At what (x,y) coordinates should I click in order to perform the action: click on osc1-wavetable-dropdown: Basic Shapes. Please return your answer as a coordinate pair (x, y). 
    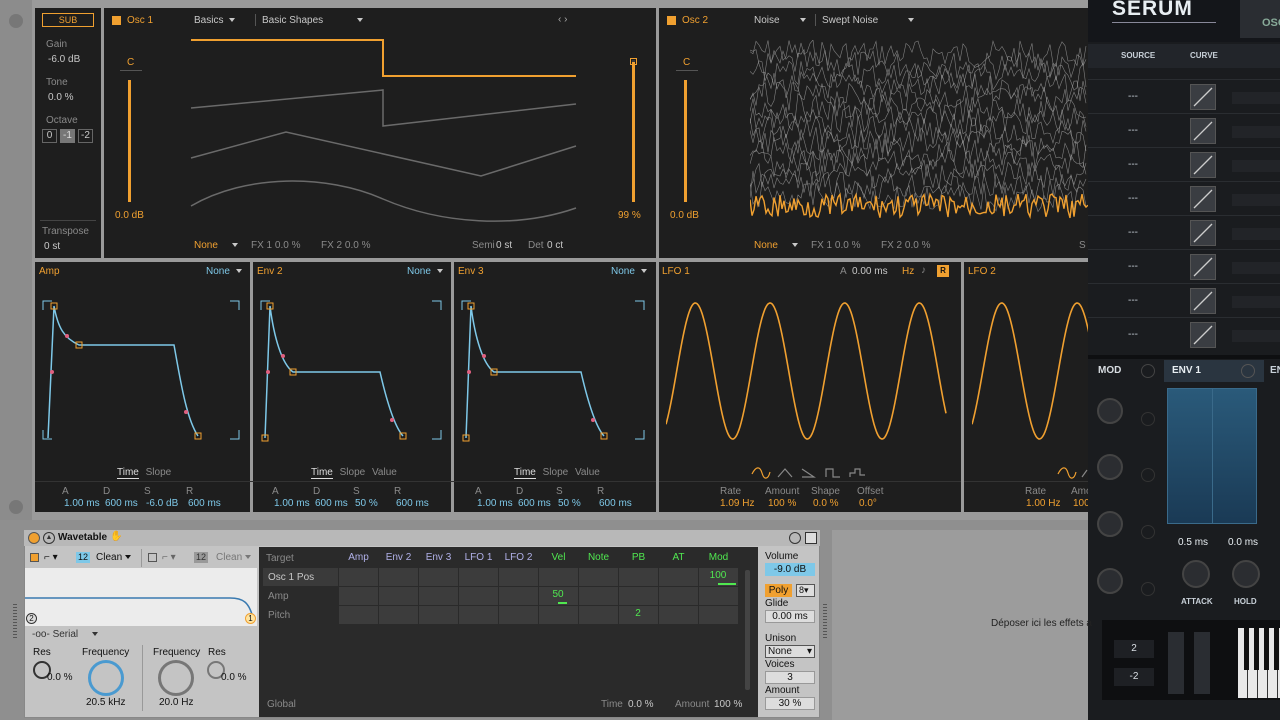
    Looking at the image, I should click on (313, 20).